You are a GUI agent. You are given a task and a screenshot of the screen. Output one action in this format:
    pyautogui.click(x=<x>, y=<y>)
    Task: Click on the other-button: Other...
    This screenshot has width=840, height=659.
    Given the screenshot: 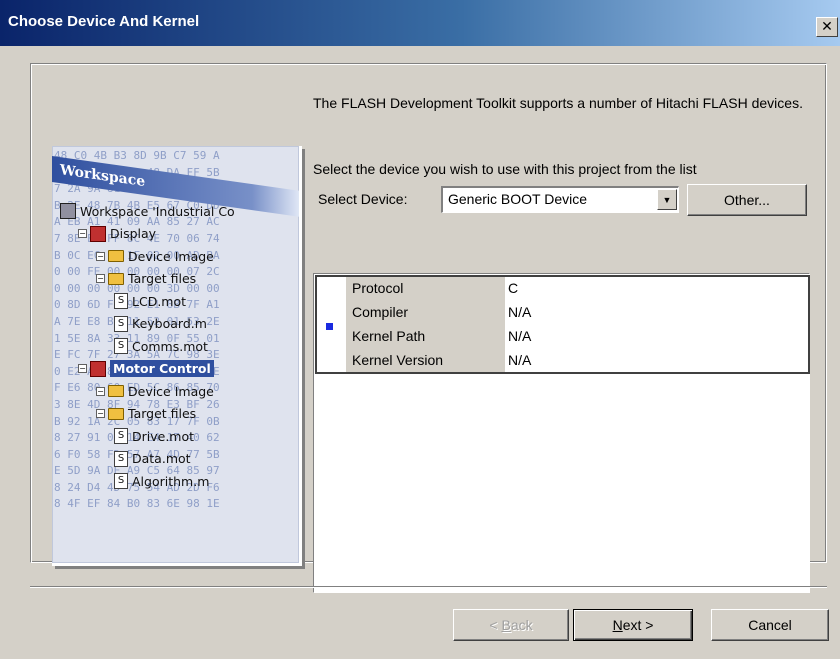 What is the action you would take?
    pyautogui.click(x=747, y=200)
    